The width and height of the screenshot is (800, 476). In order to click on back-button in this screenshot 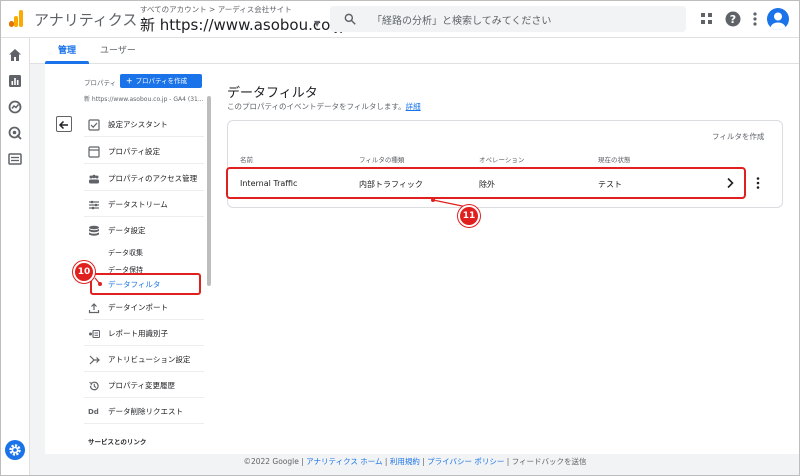, I will do `click(64, 124)`.